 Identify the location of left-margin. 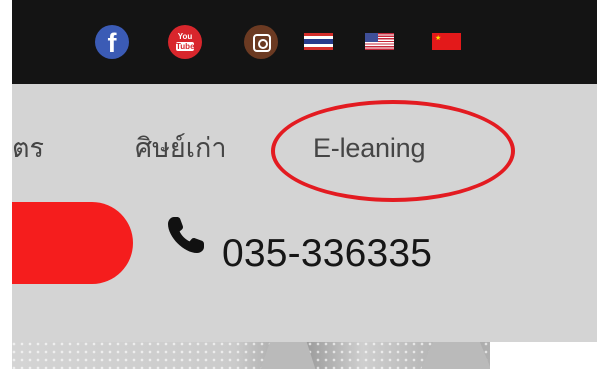
(6, 184).